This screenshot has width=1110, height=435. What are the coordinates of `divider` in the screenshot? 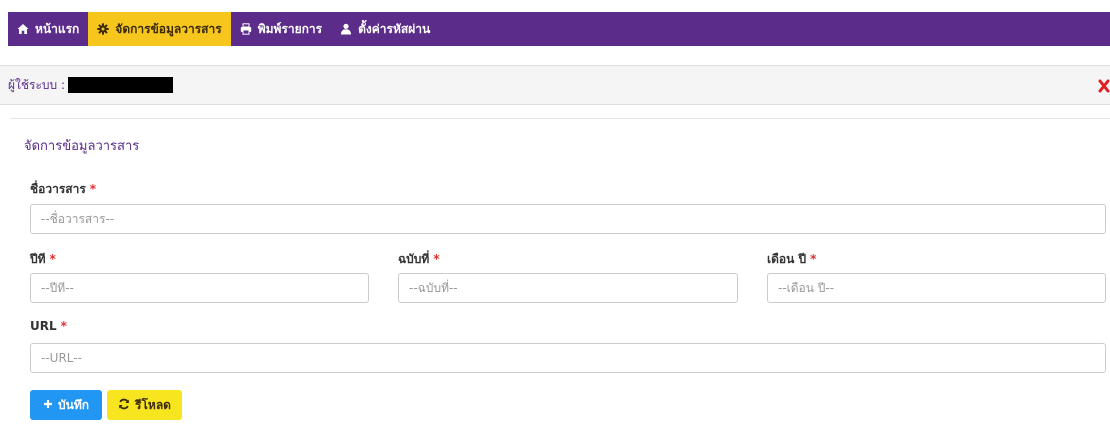 It's located at (560, 118).